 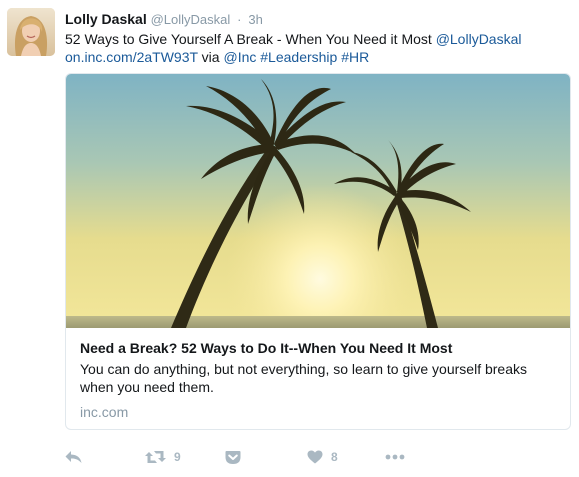 What do you see at coordinates (355, 57) in the screenshot?
I see `hashtag-hr: #HR` at bounding box center [355, 57].